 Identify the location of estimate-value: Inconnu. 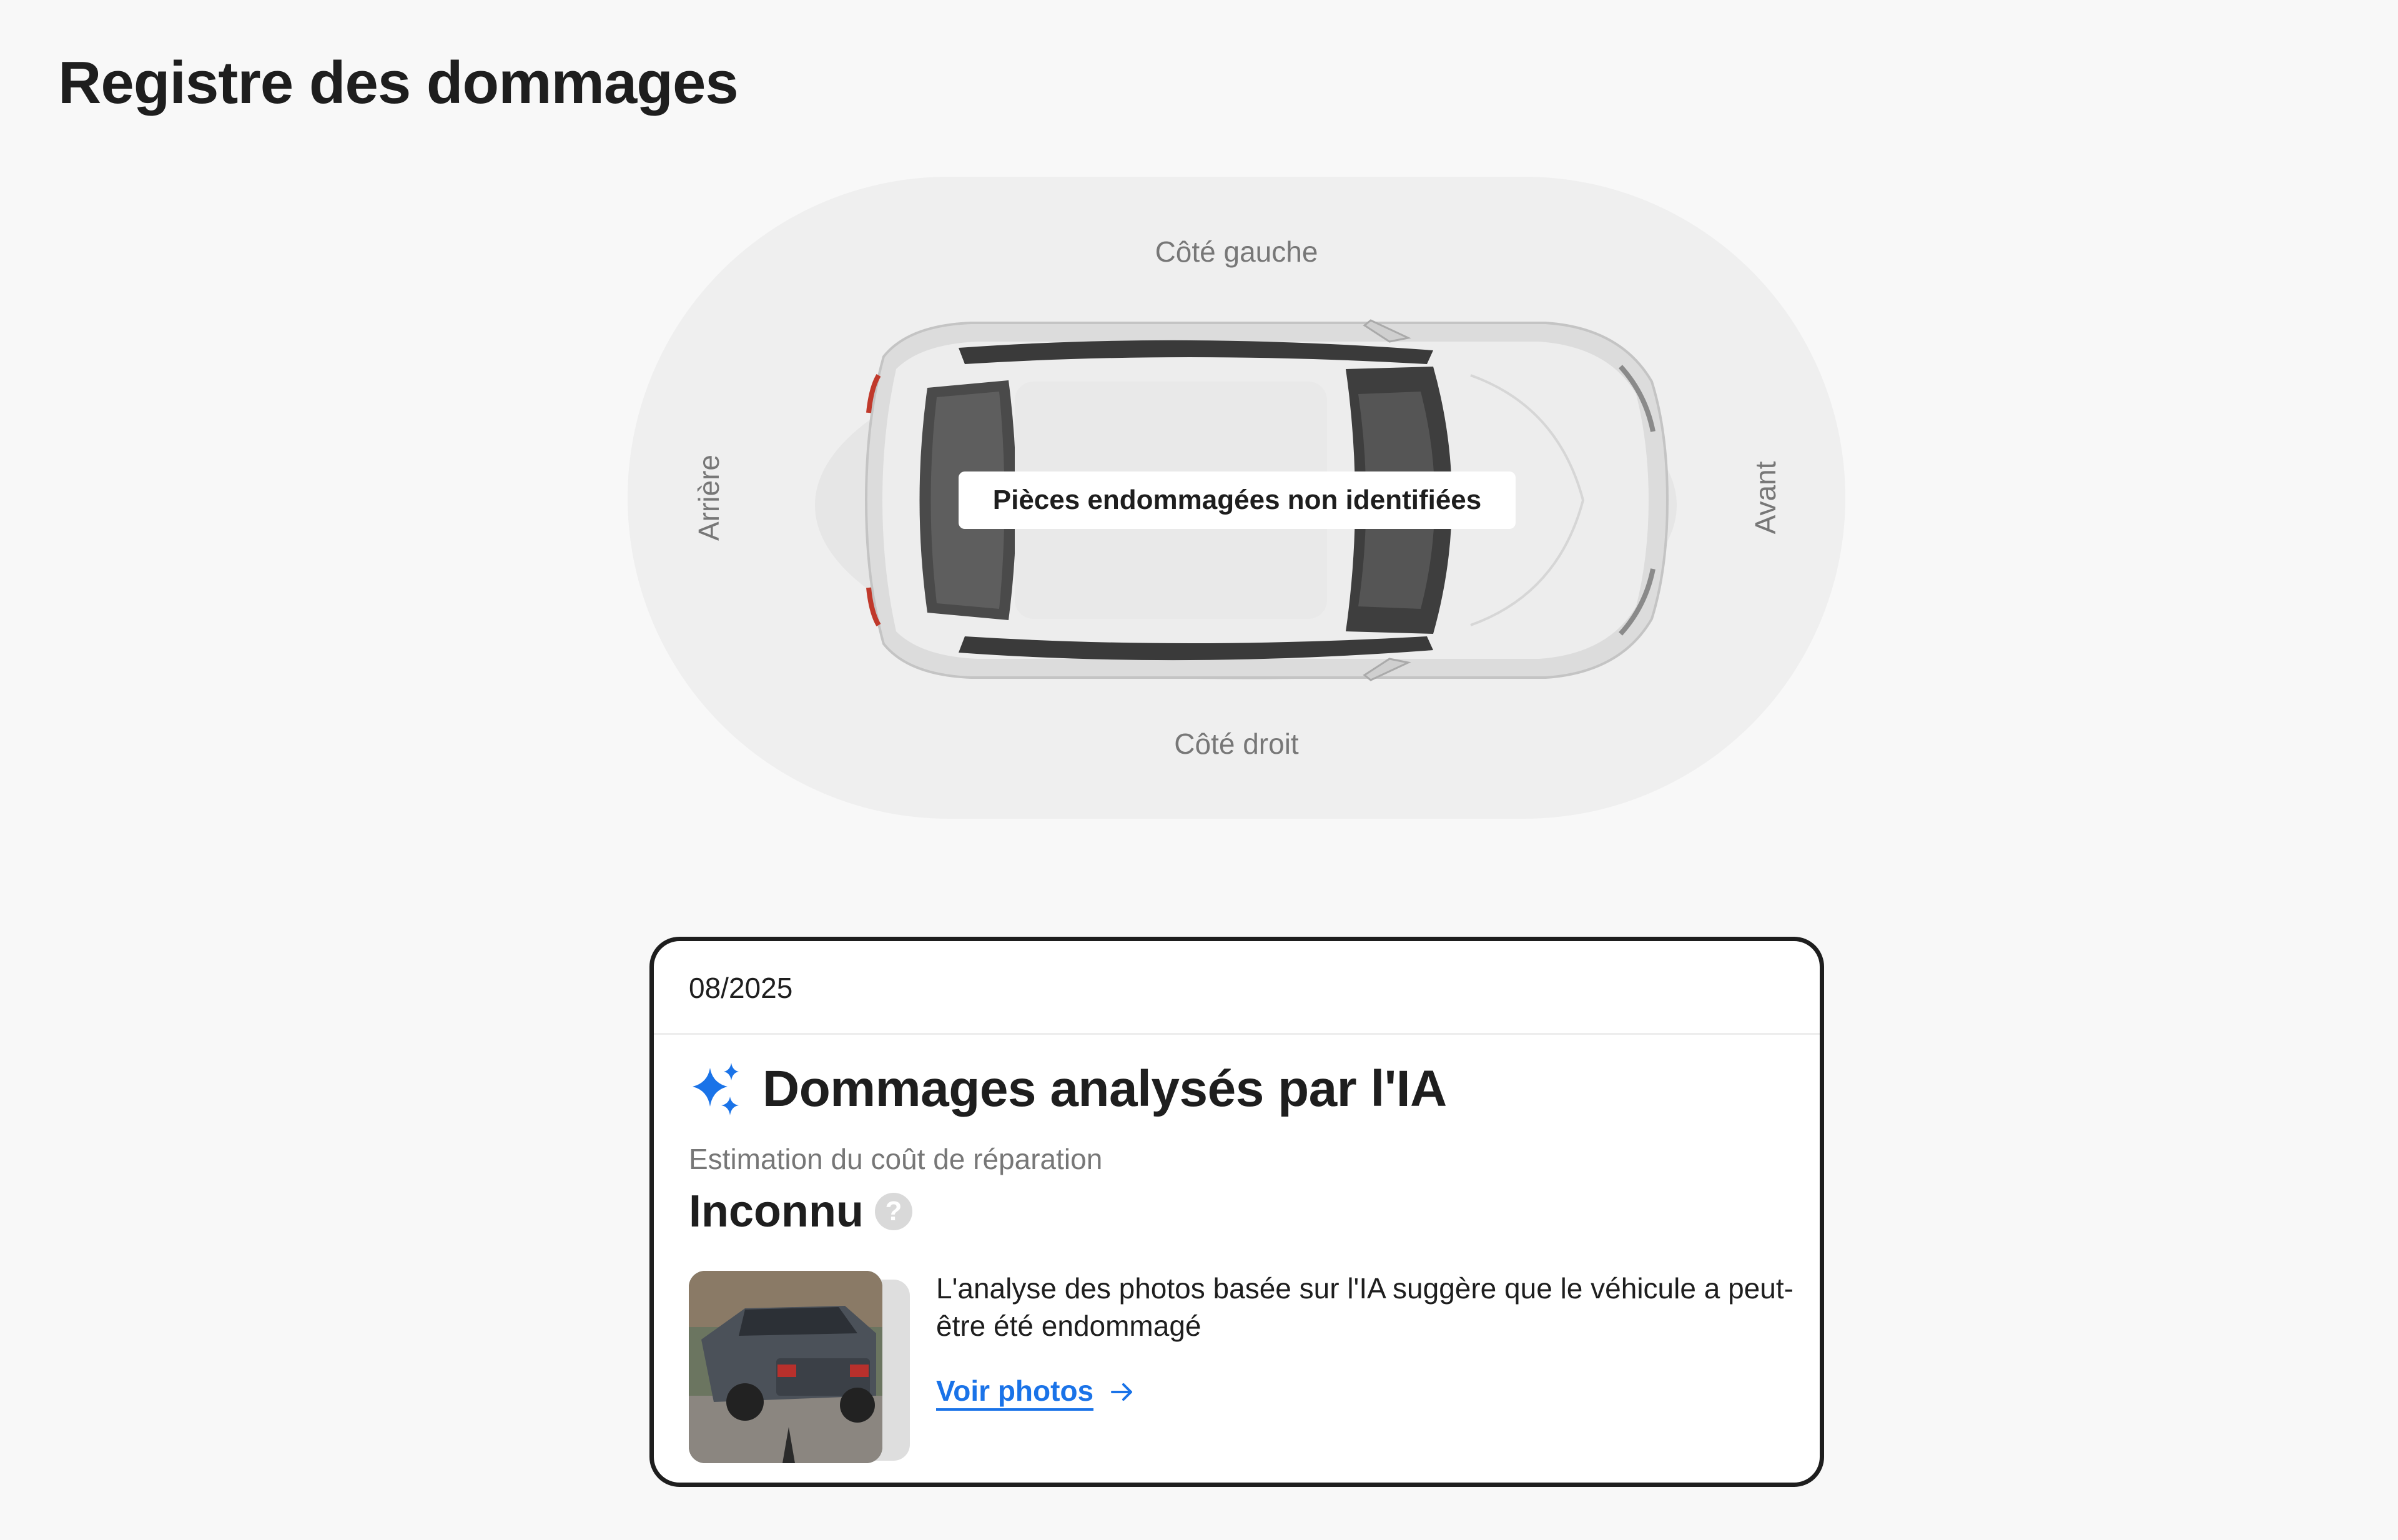
(777, 1211).